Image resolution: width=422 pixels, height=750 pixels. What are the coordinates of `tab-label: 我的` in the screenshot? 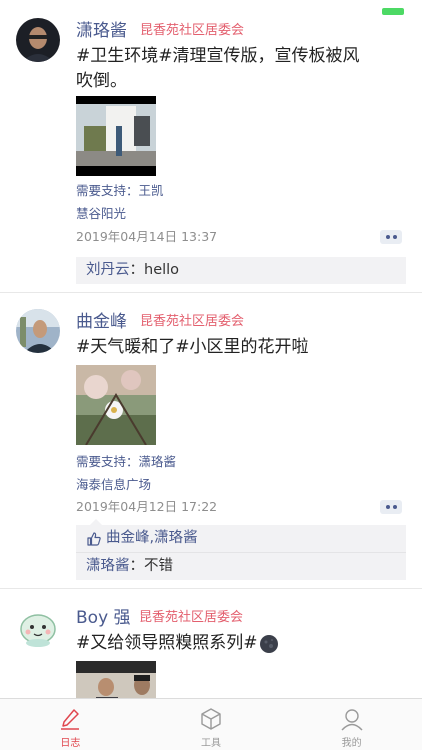 It's located at (351, 743).